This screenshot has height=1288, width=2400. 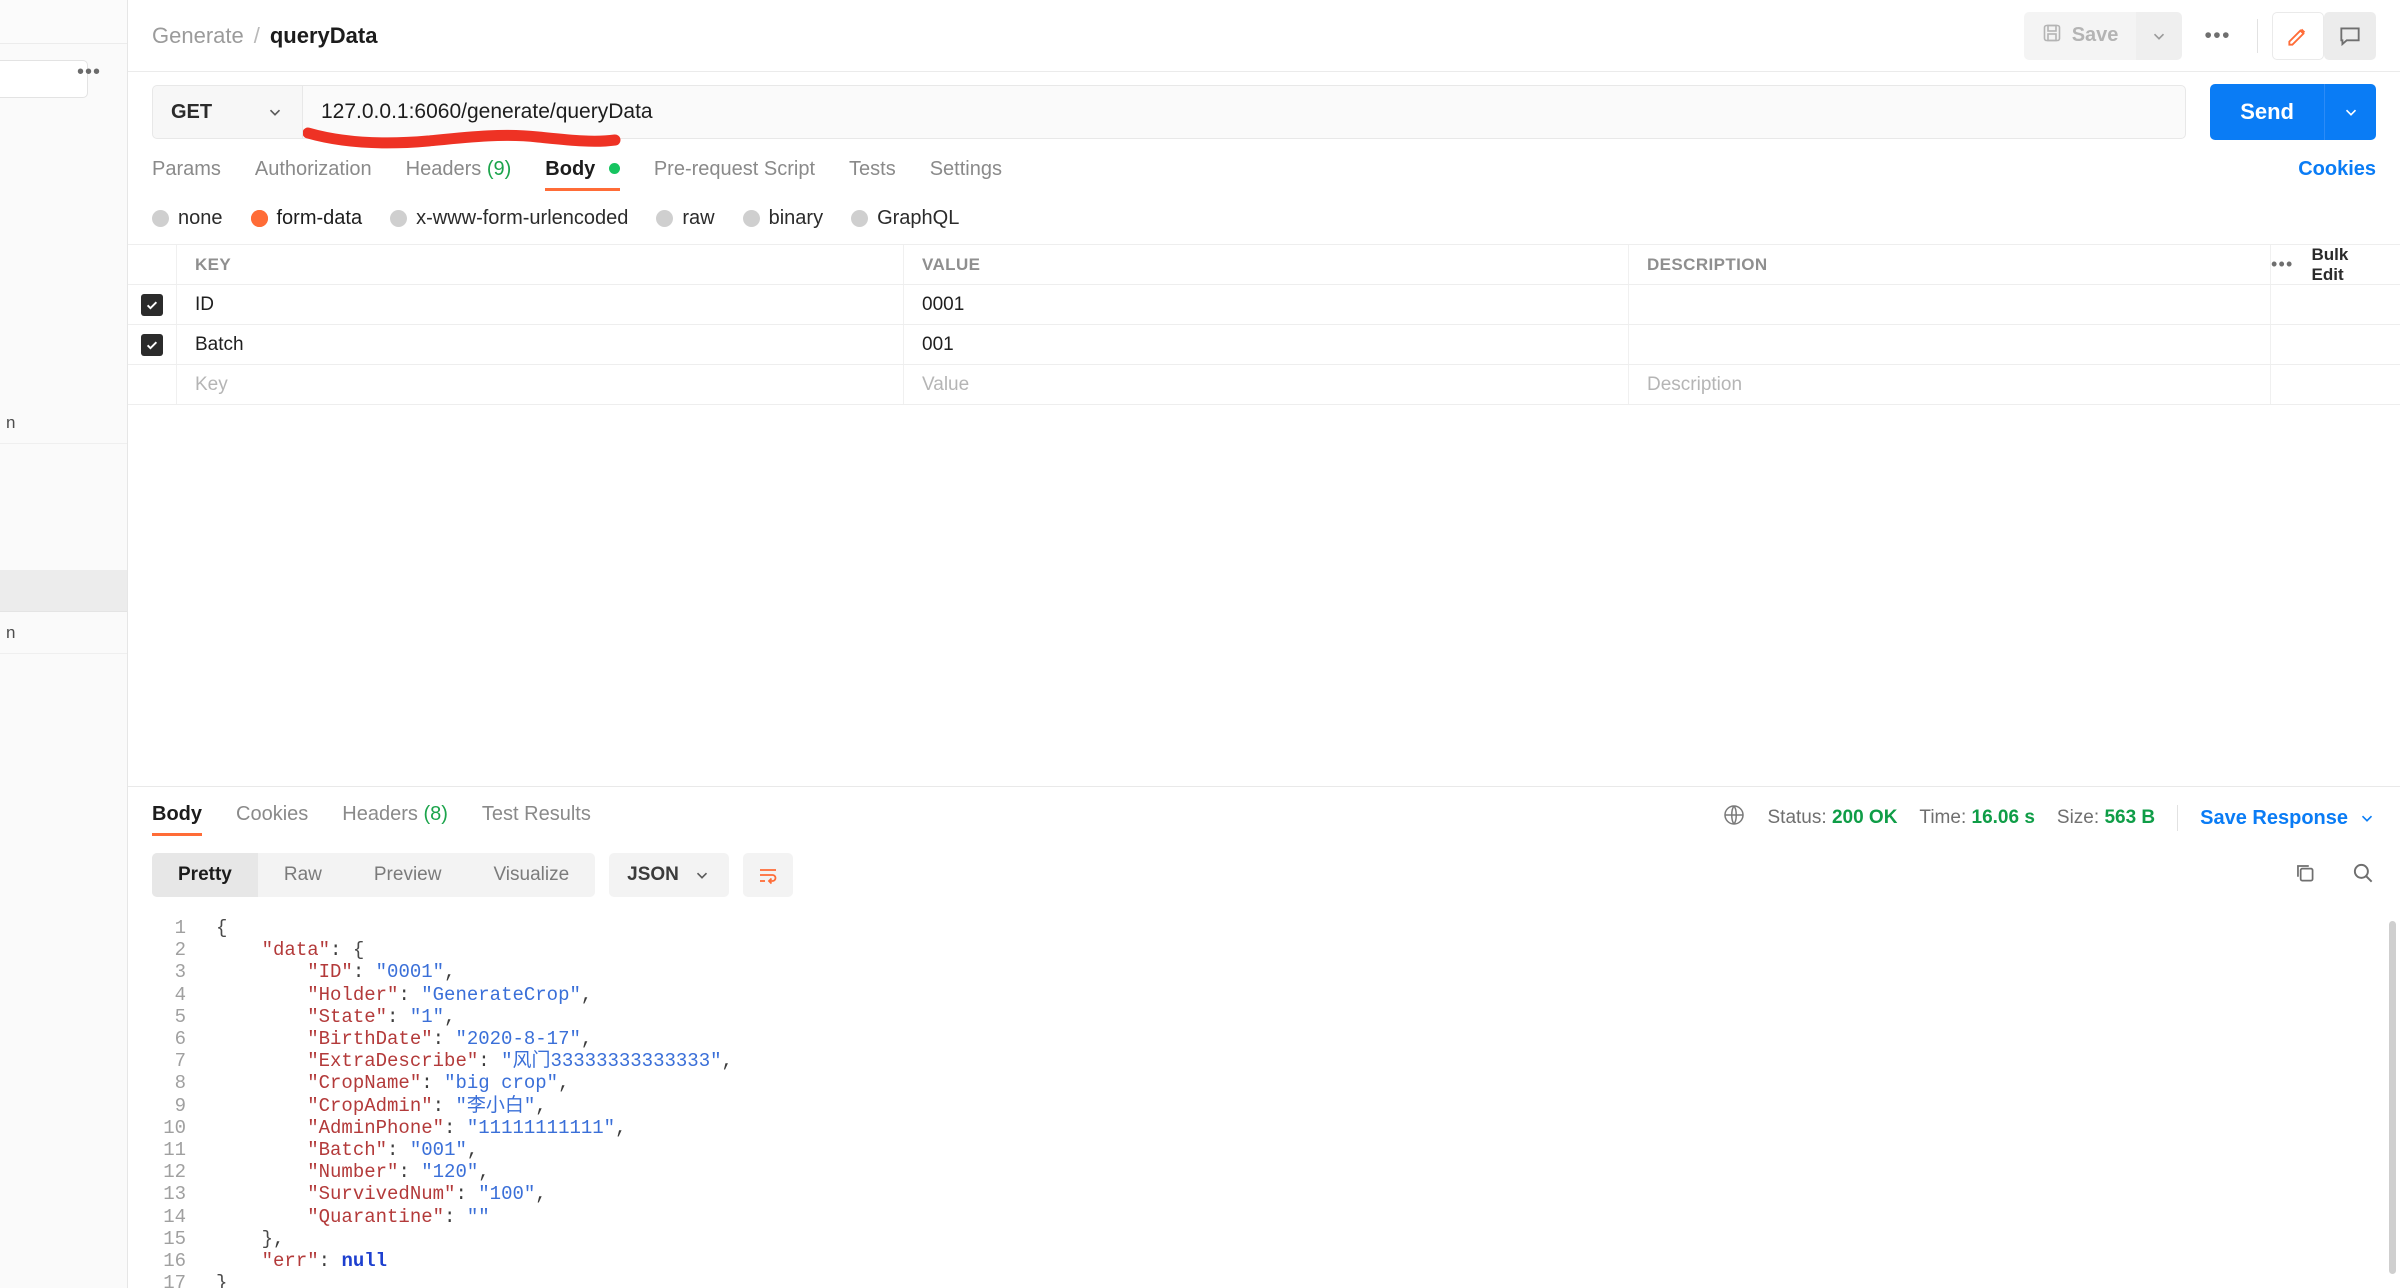 I want to click on url-text: 127.0.0.1:6060/generate/queryData, so click(x=487, y=111).